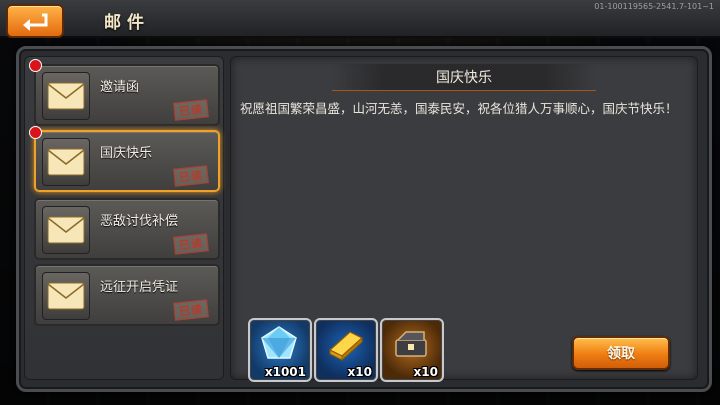 The image size is (720, 405). I want to click on reward-gold-bar: x10, so click(346, 350).